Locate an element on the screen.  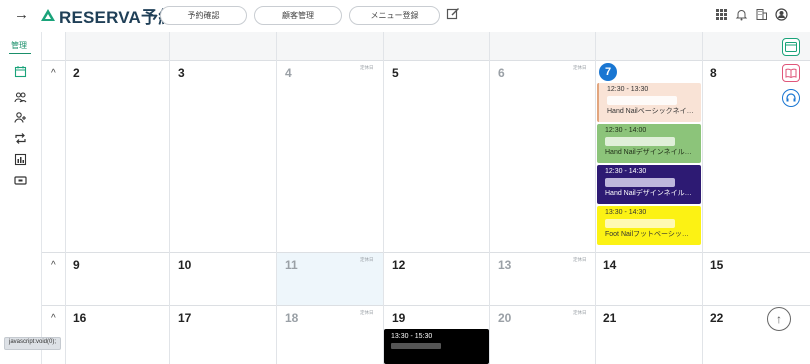
top-bar: → RESERVA予約 予約確認 顧客管理 メニュー登録 is located at coordinates (405, 16).